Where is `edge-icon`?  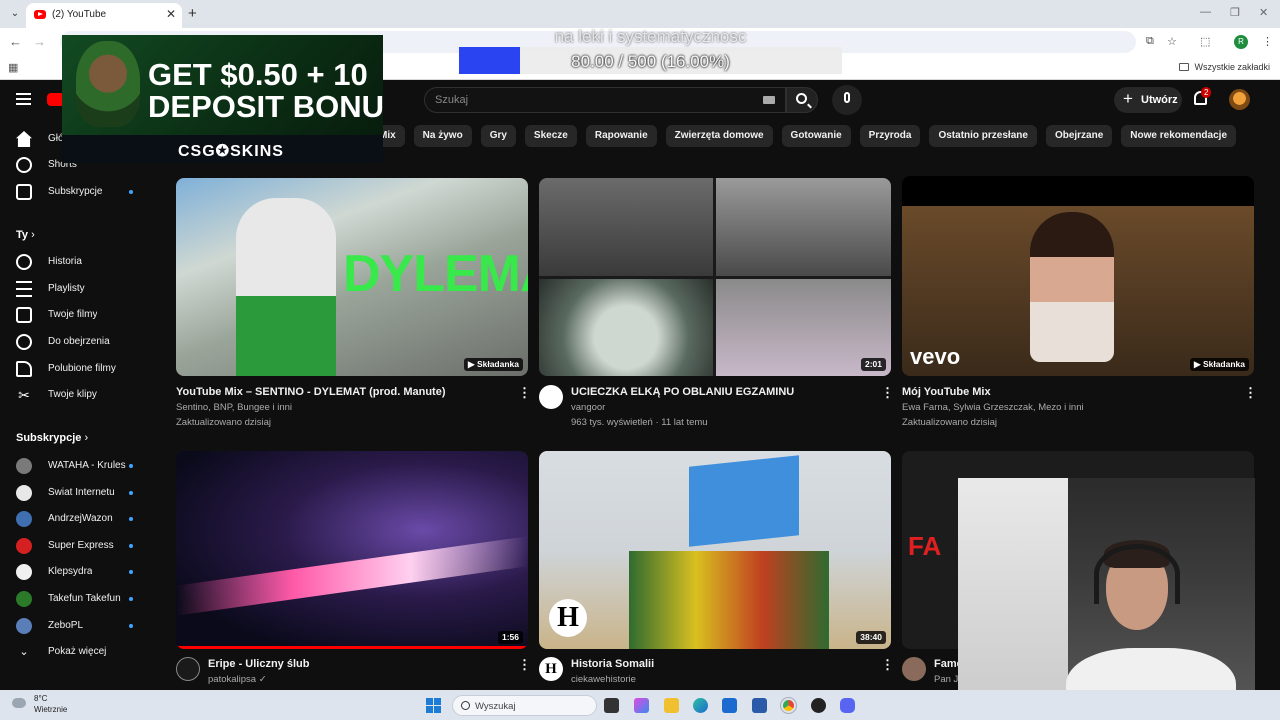
edge-icon is located at coordinates (700, 705).